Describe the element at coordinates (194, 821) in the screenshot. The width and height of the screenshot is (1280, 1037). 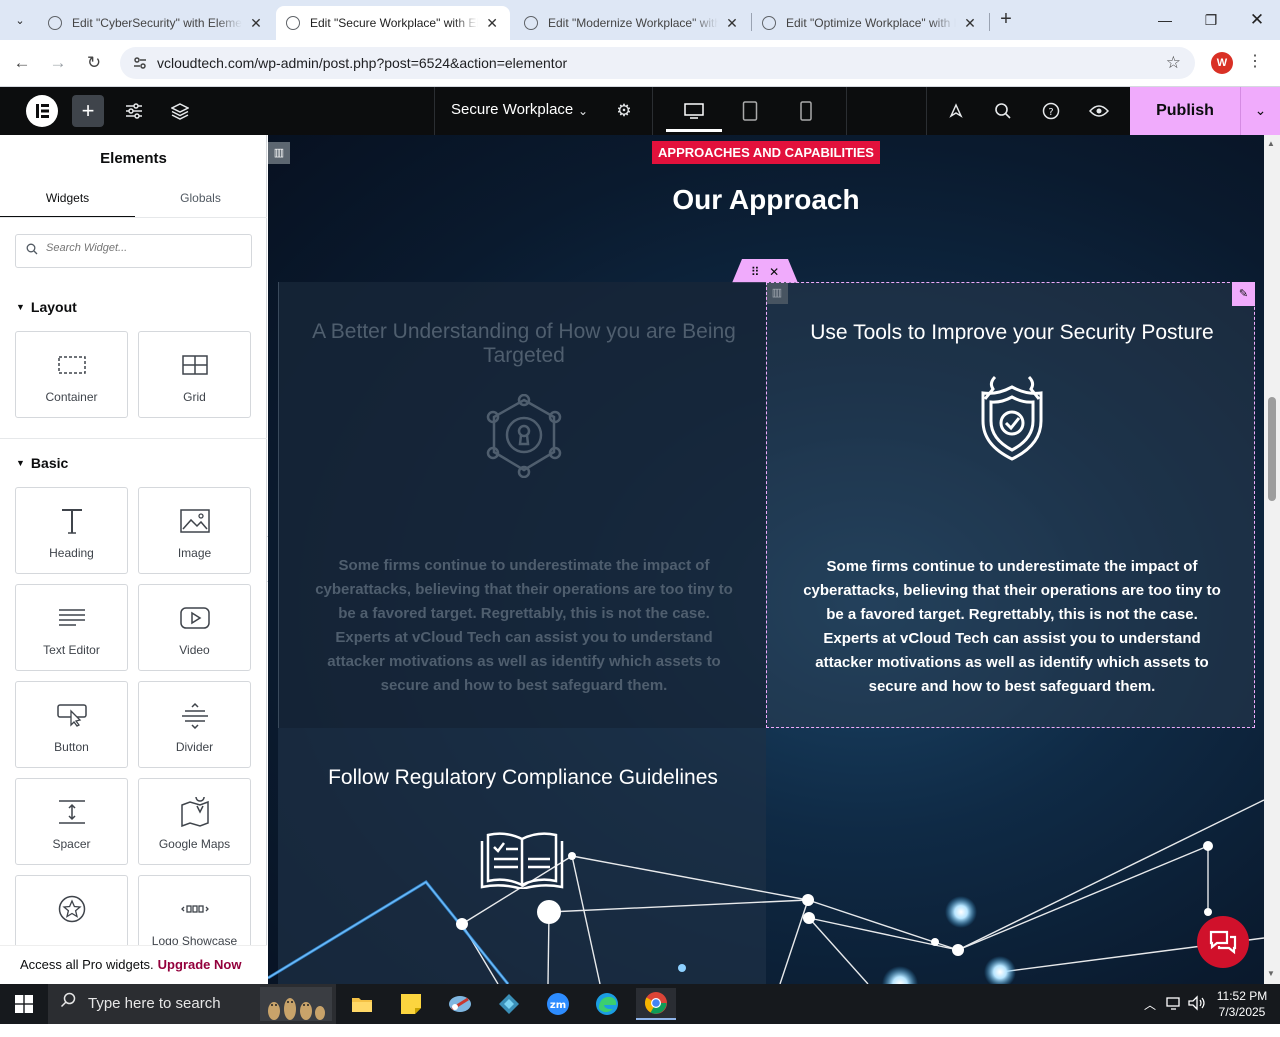
I see `widget-google-maps: Google Maps` at that location.